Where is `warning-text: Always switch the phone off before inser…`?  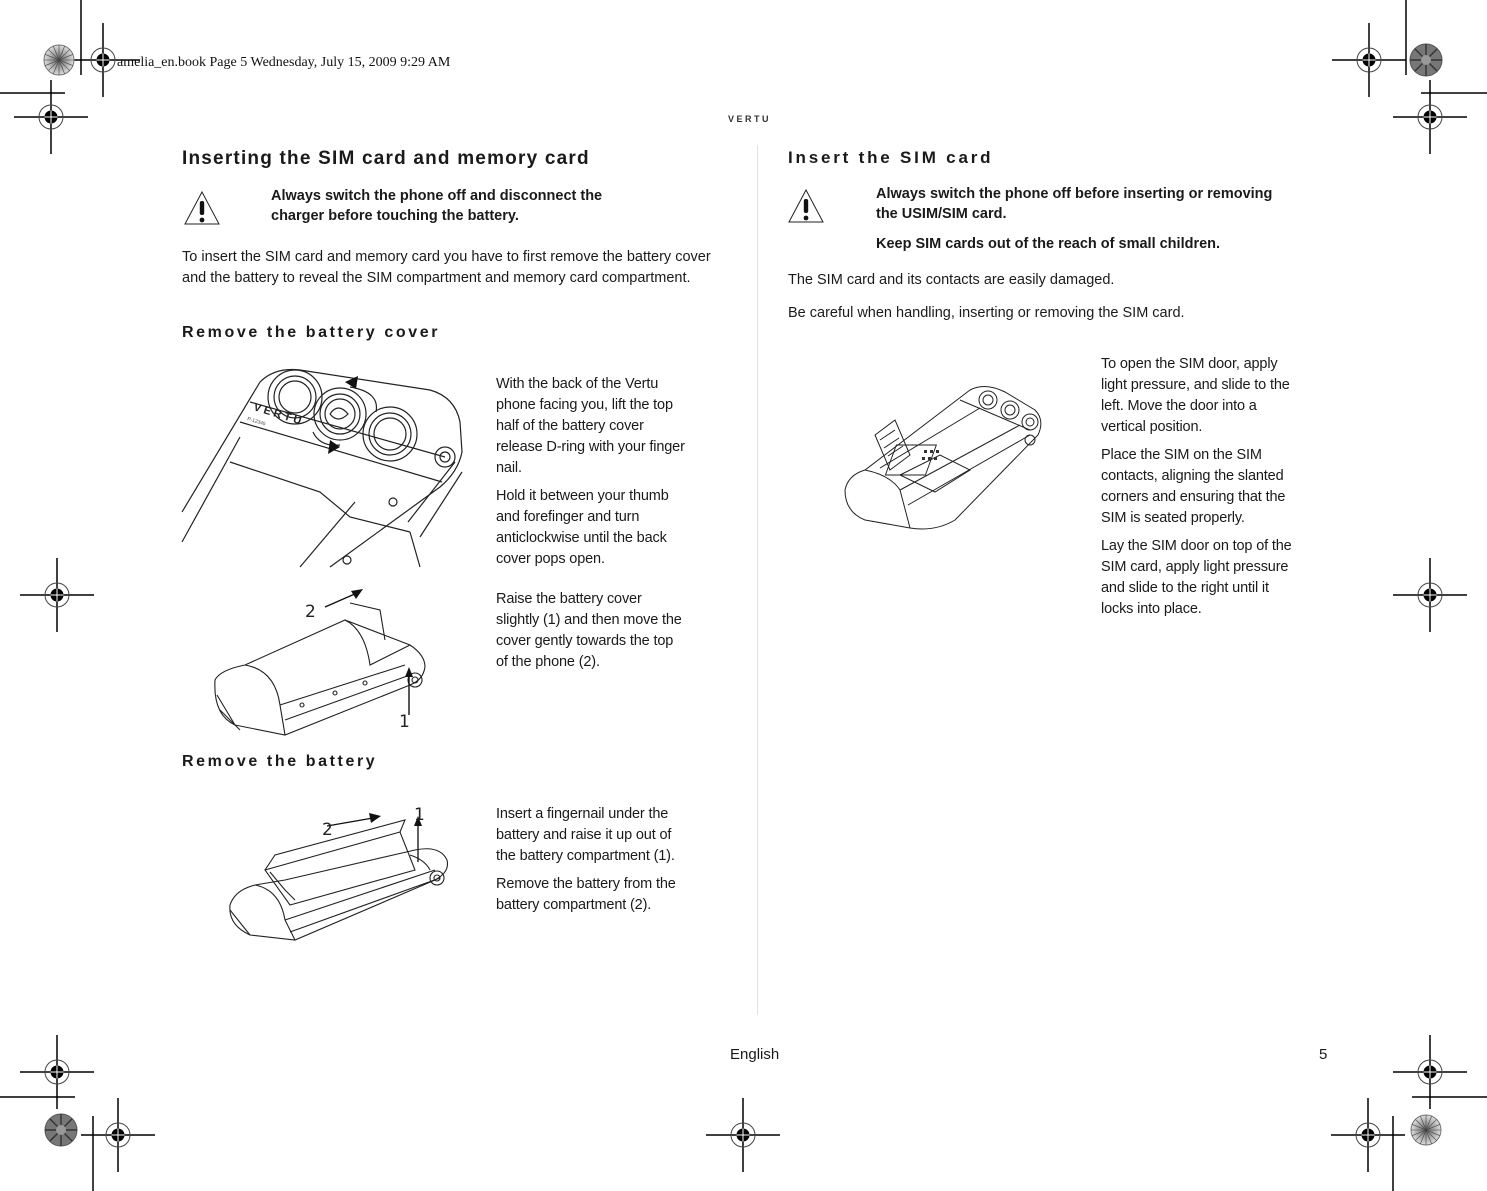 warning-text: Always switch the phone off before inser… is located at coordinates (1076, 224).